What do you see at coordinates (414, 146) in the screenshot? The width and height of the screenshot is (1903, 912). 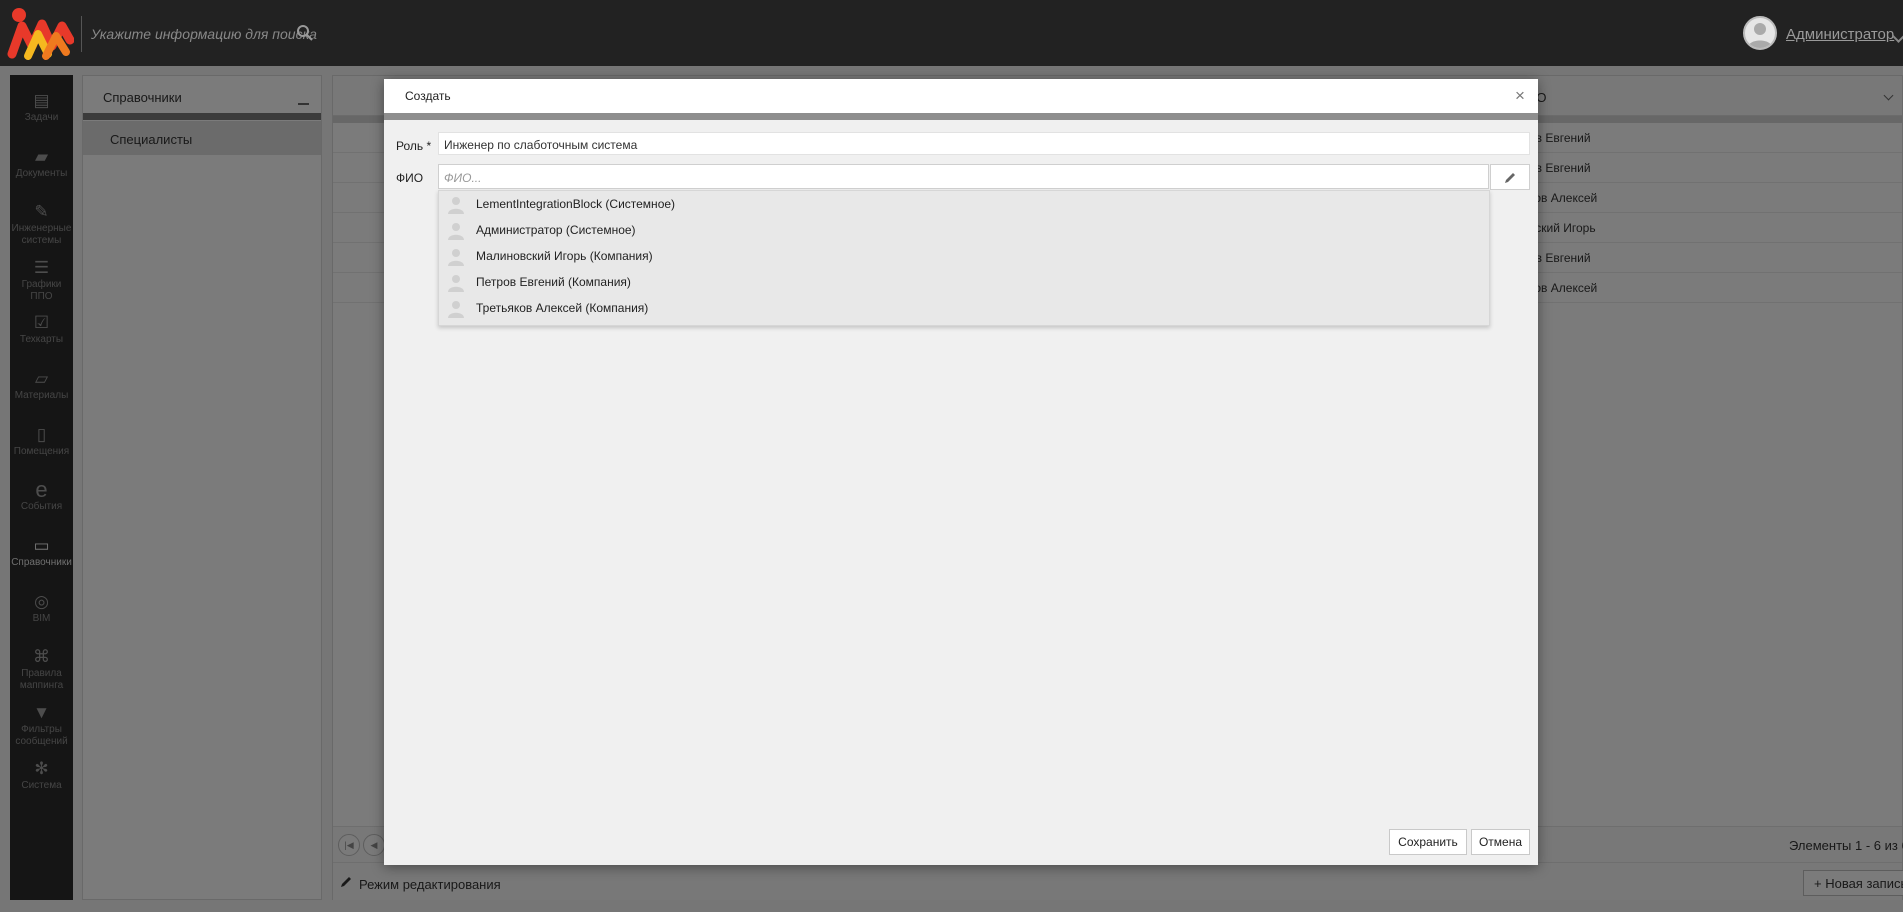 I see `role-label: Роль *` at bounding box center [414, 146].